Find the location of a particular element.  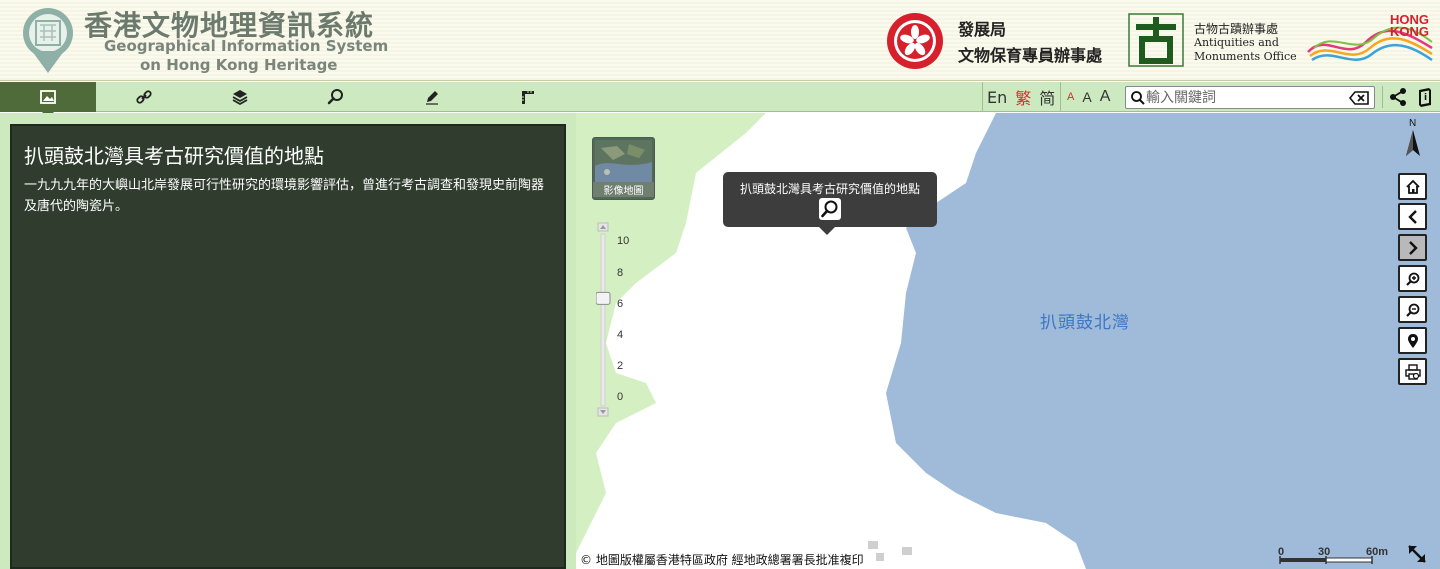

zoom-slider is located at coordinates (616, 320).